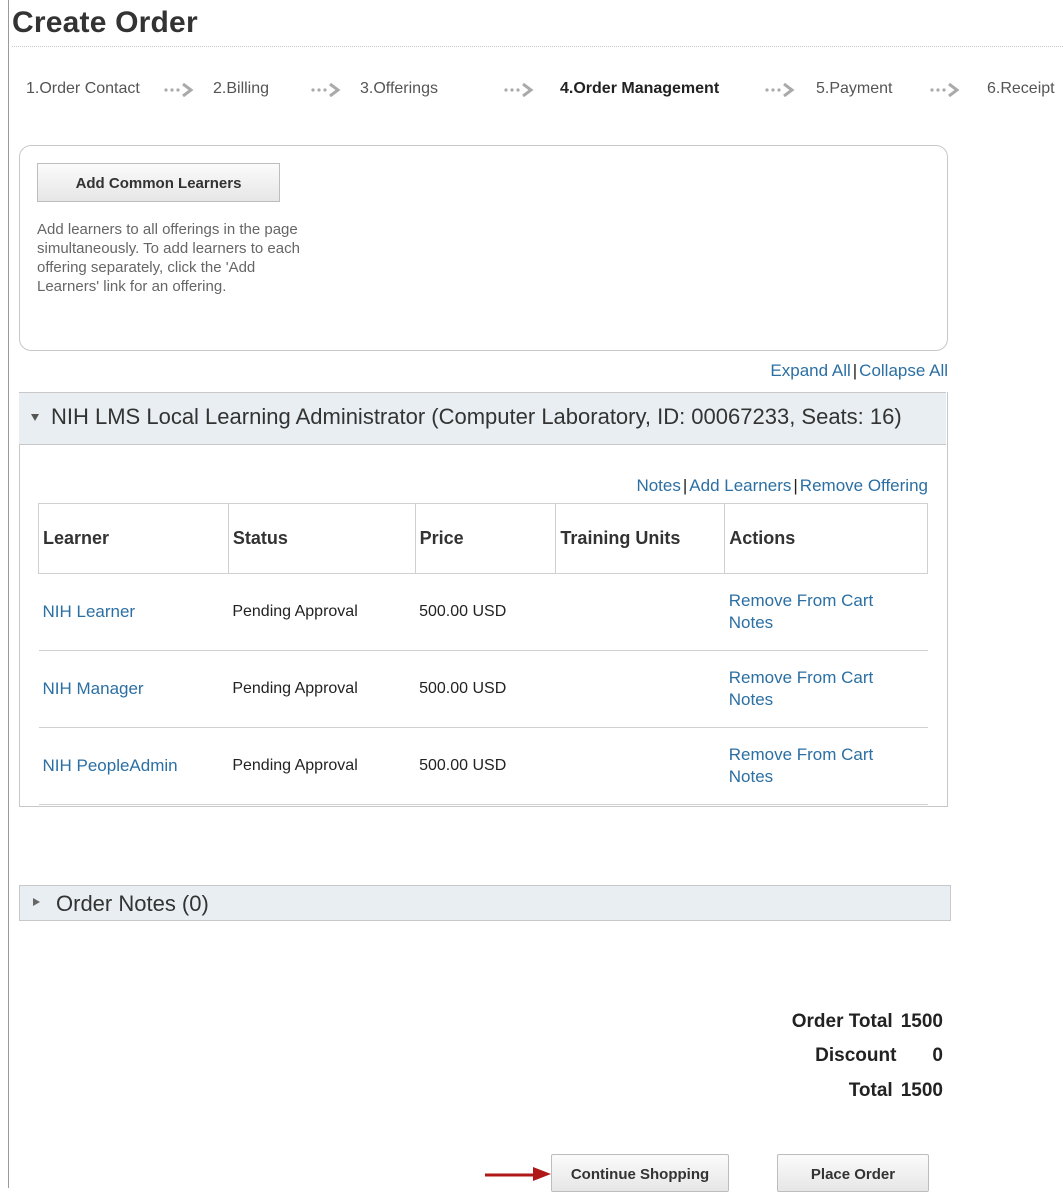  I want to click on order-notes-label: Order Notes (0), so click(132, 903).